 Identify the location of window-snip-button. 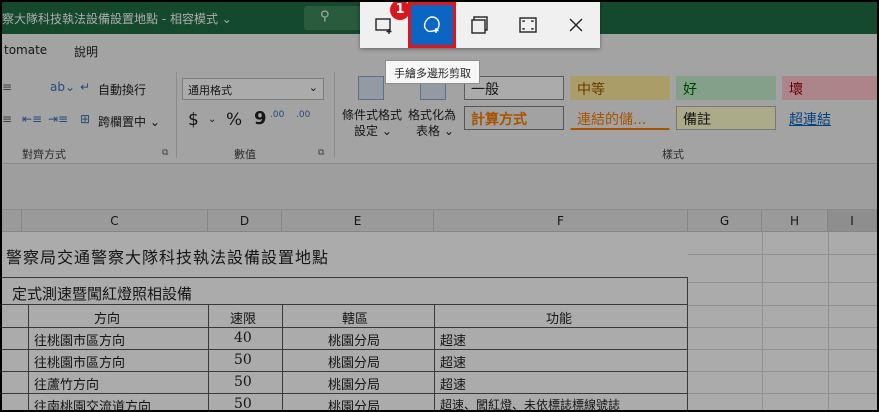
(480, 25).